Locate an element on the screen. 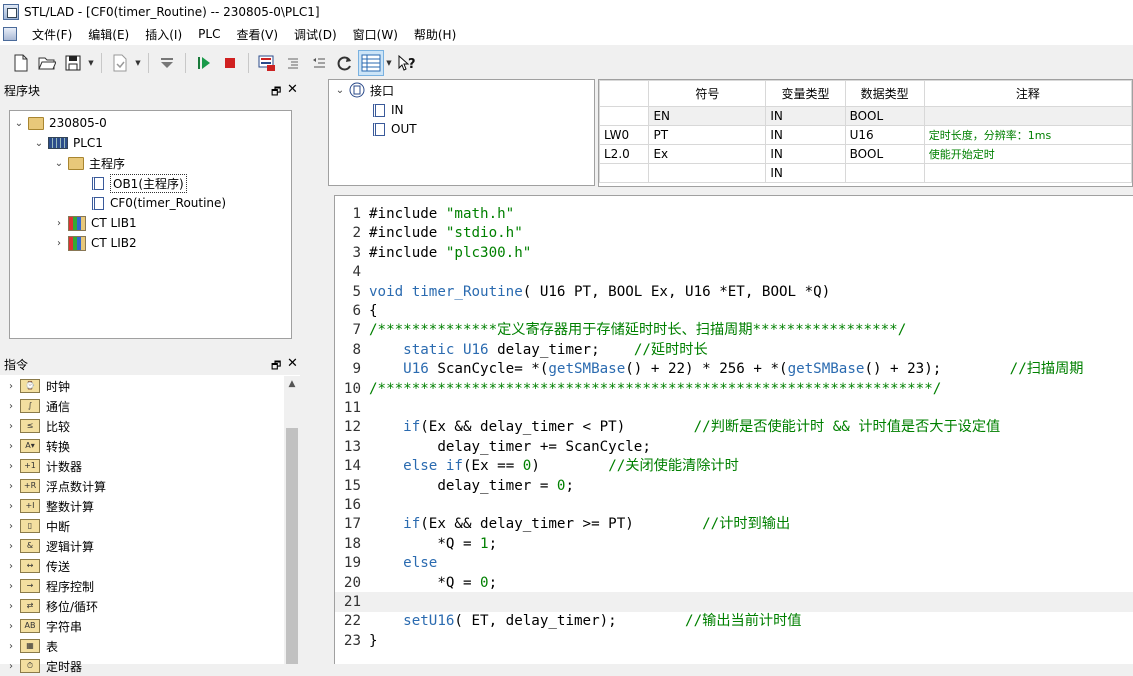 Image resolution: width=1133 pixels, height=676 pixels. instruction-category: › +R 浮点数计算 is located at coordinates (56, 486).